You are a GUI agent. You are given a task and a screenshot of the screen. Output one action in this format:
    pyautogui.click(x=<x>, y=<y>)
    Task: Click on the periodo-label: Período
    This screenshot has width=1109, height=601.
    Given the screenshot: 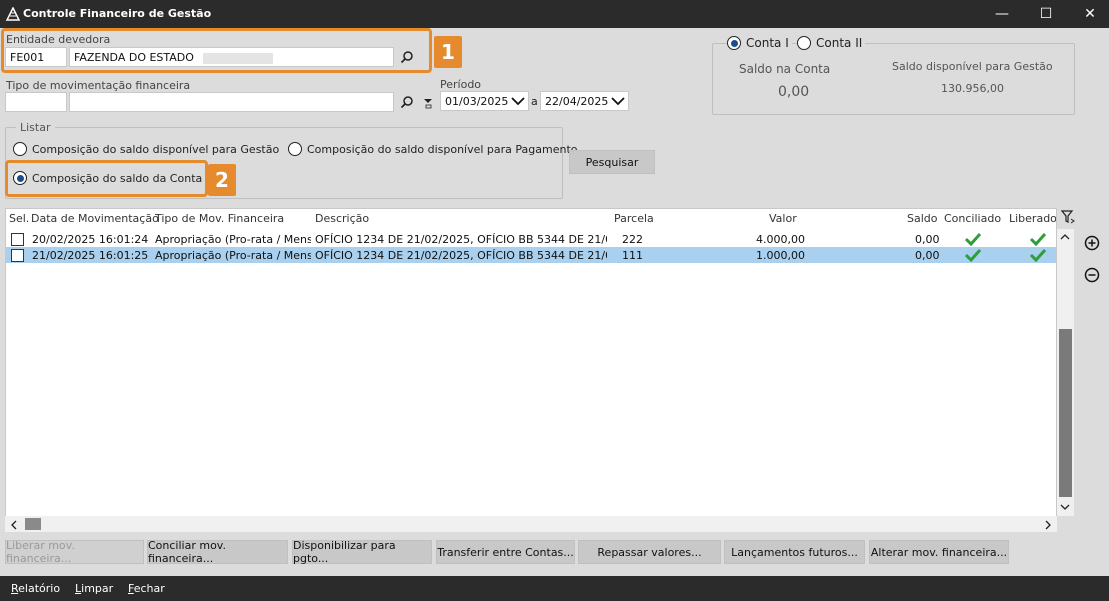 What is the action you would take?
    pyautogui.click(x=461, y=84)
    